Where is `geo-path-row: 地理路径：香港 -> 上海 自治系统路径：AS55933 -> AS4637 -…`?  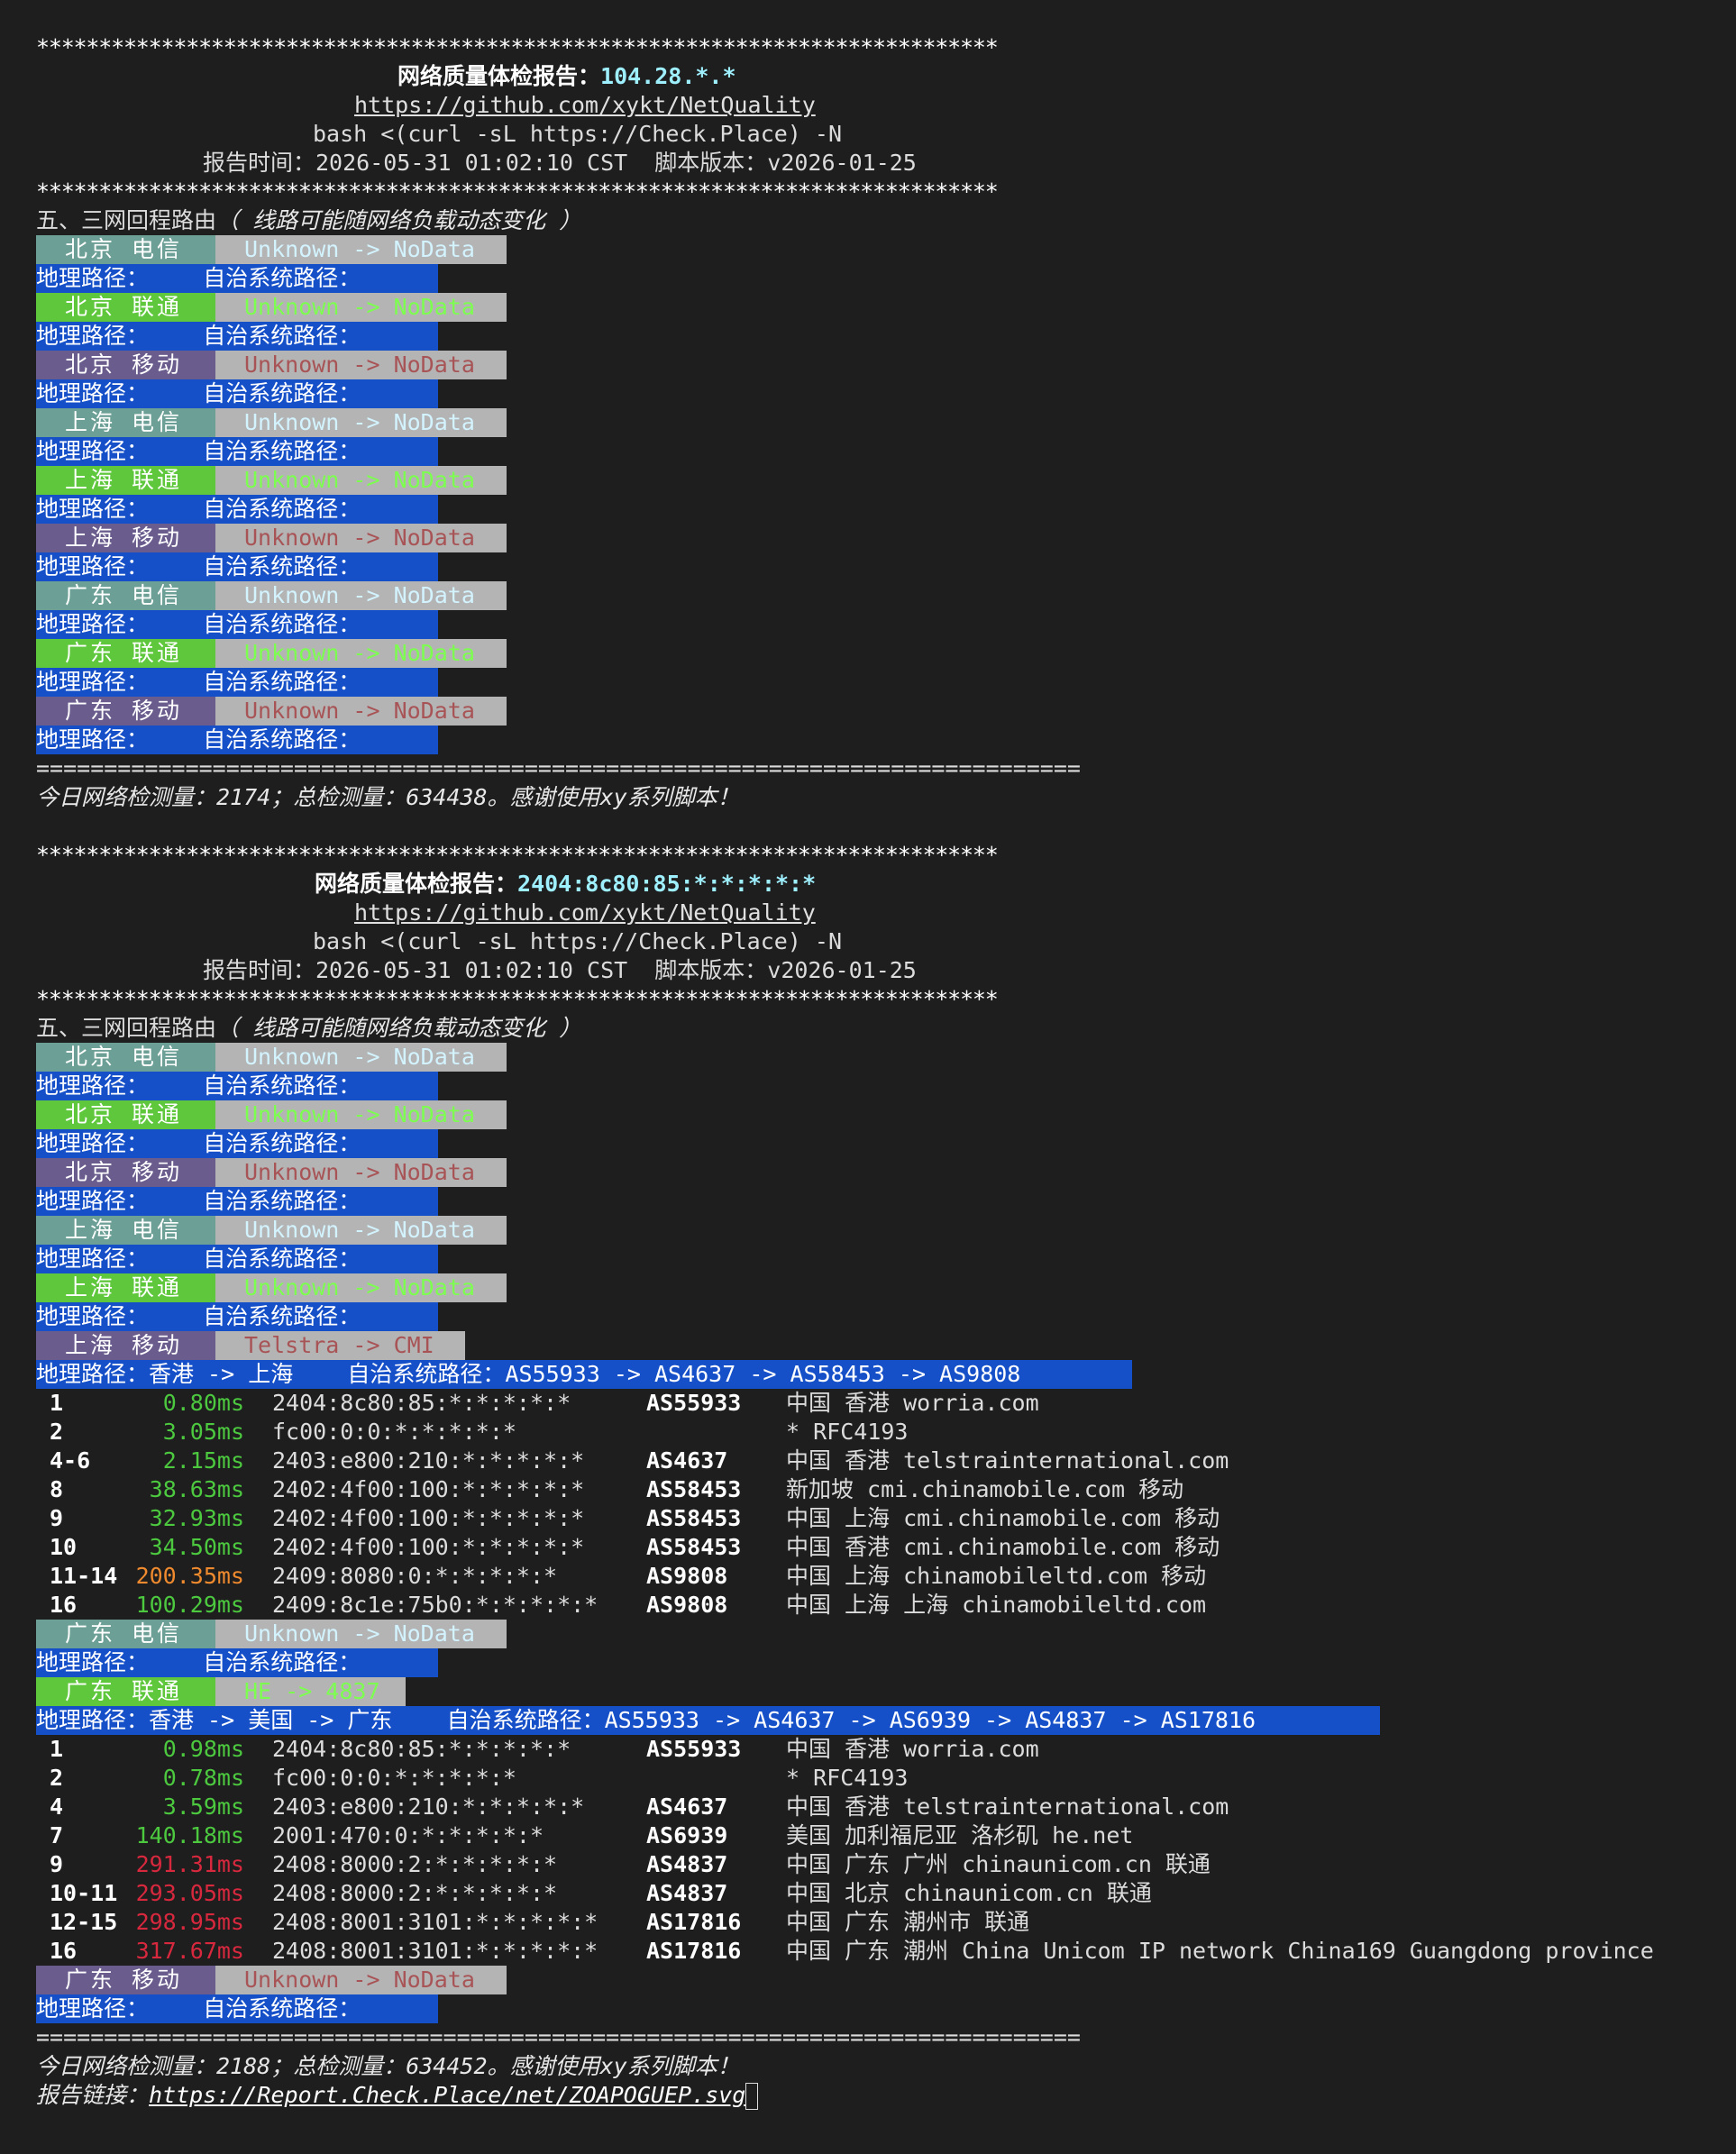
geo-path-row: 地理路径：香港 -> 上海 自治系统路径：AS55933 -> AS4637 -… is located at coordinates (584, 1375).